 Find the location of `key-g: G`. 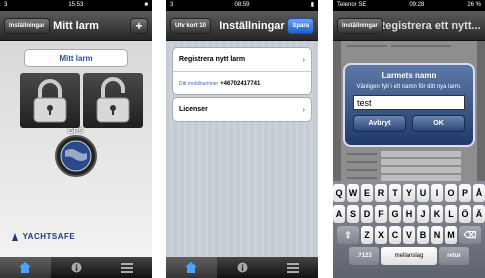

key-g: G is located at coordinates (395, 214).